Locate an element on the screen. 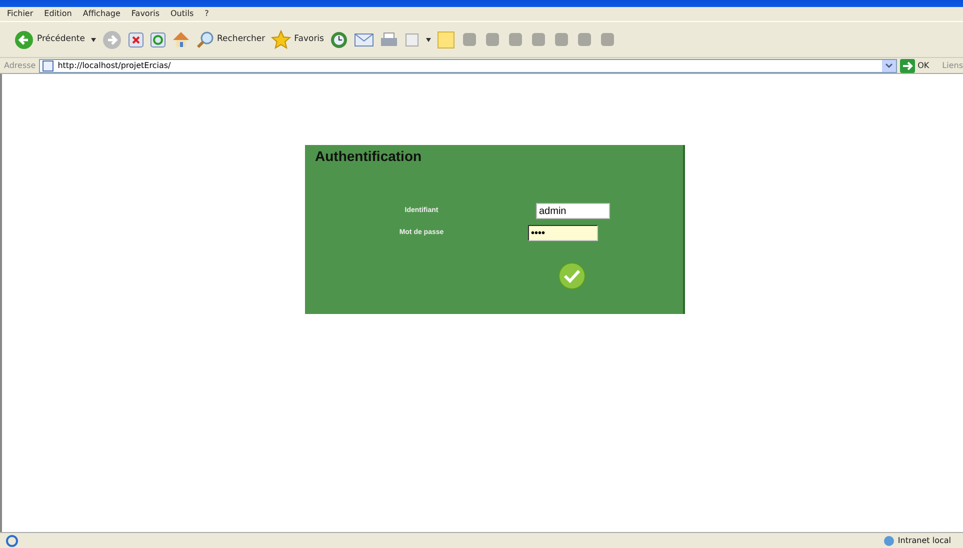 This screenshot has width=963, height=548. stop-icon is located at coordinates (136, 40).